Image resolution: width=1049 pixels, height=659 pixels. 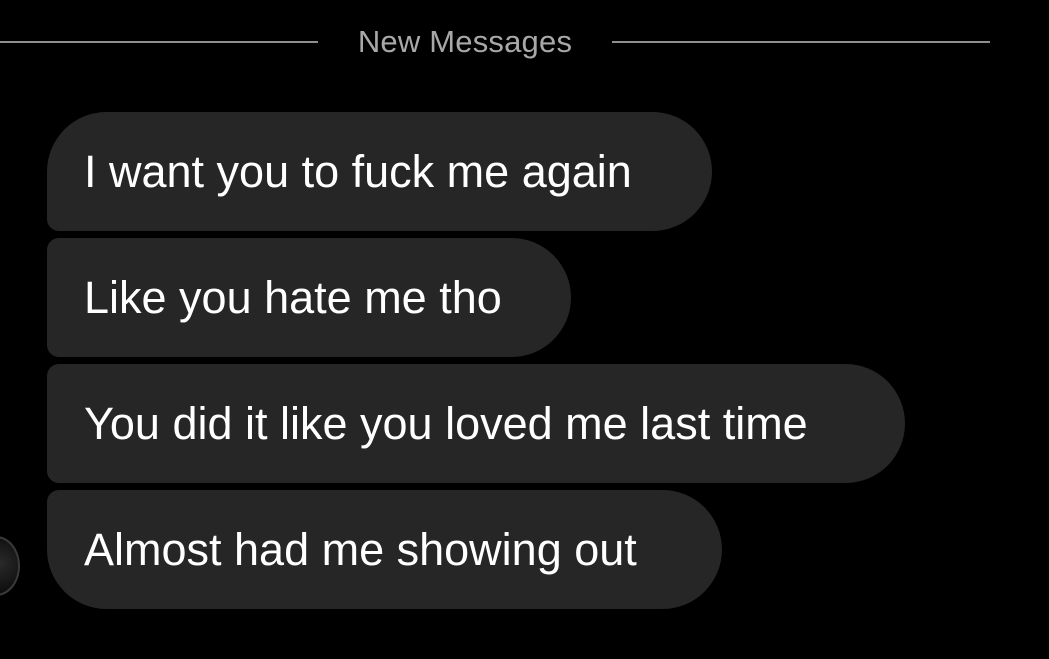 What do you see at coordinates (293, 297) in the screenshot?
I see `message-text: Like you hate me tho` at bounding box center [293, 297].